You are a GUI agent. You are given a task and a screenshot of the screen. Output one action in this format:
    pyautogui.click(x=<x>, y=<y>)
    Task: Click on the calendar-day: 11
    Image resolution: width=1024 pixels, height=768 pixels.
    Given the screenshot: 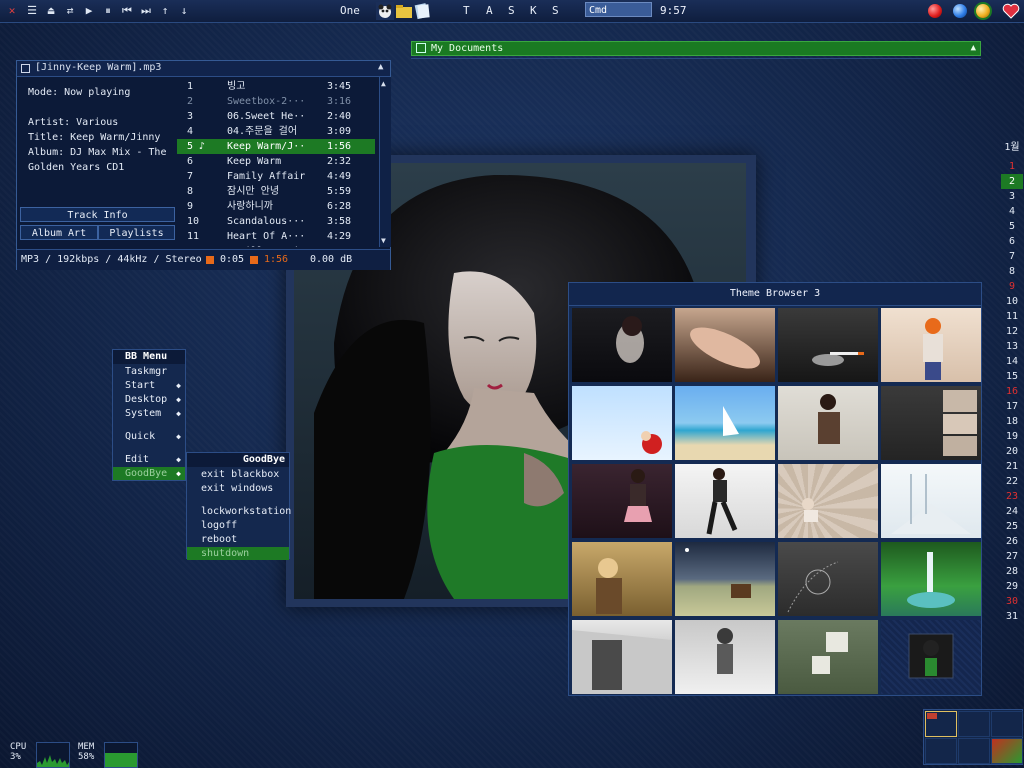 What is the action you would take?
    pyautogui.click(x=1012, y=316)
    